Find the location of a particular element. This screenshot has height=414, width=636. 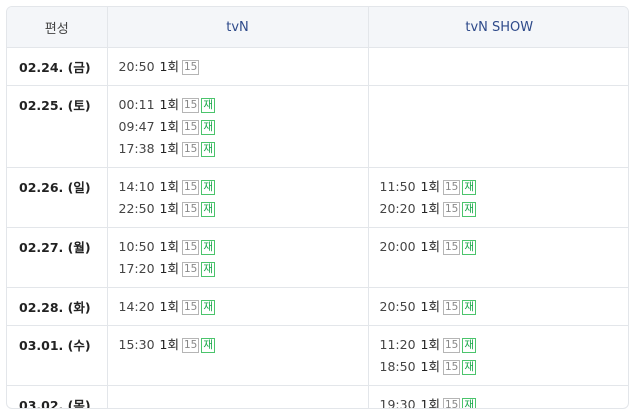

table-header-row: 편성 tvN tvN SHOW is located at coordinates (317, 27).